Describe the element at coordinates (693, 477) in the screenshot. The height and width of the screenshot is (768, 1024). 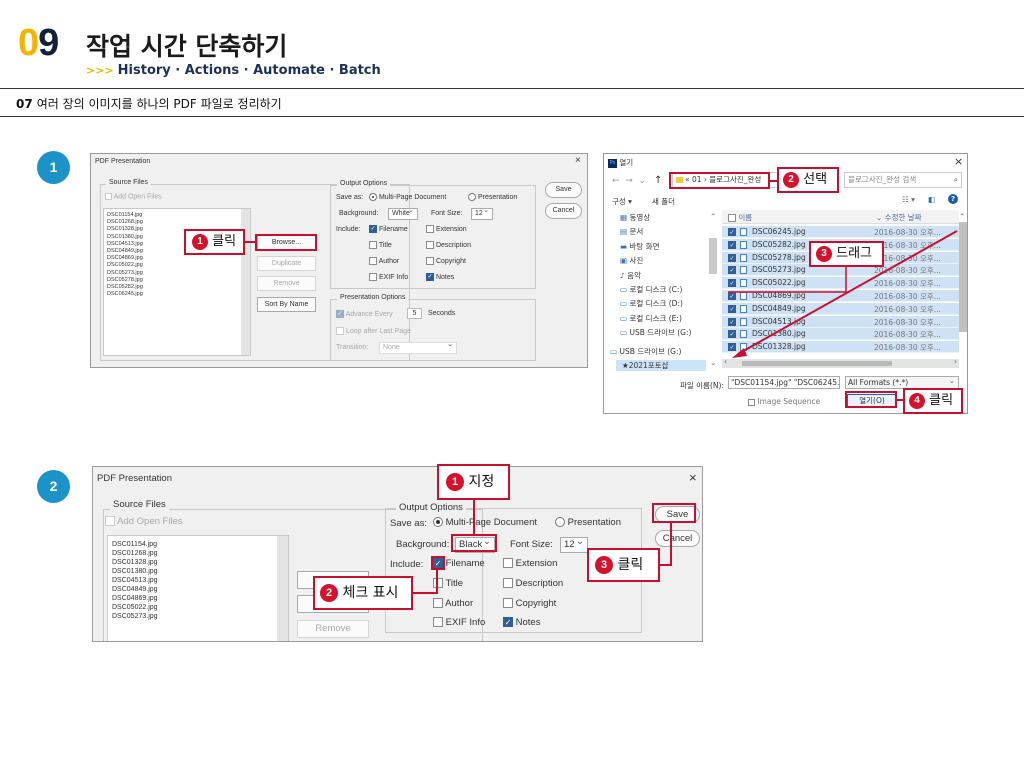
I see `close-icon: ×` at that location.